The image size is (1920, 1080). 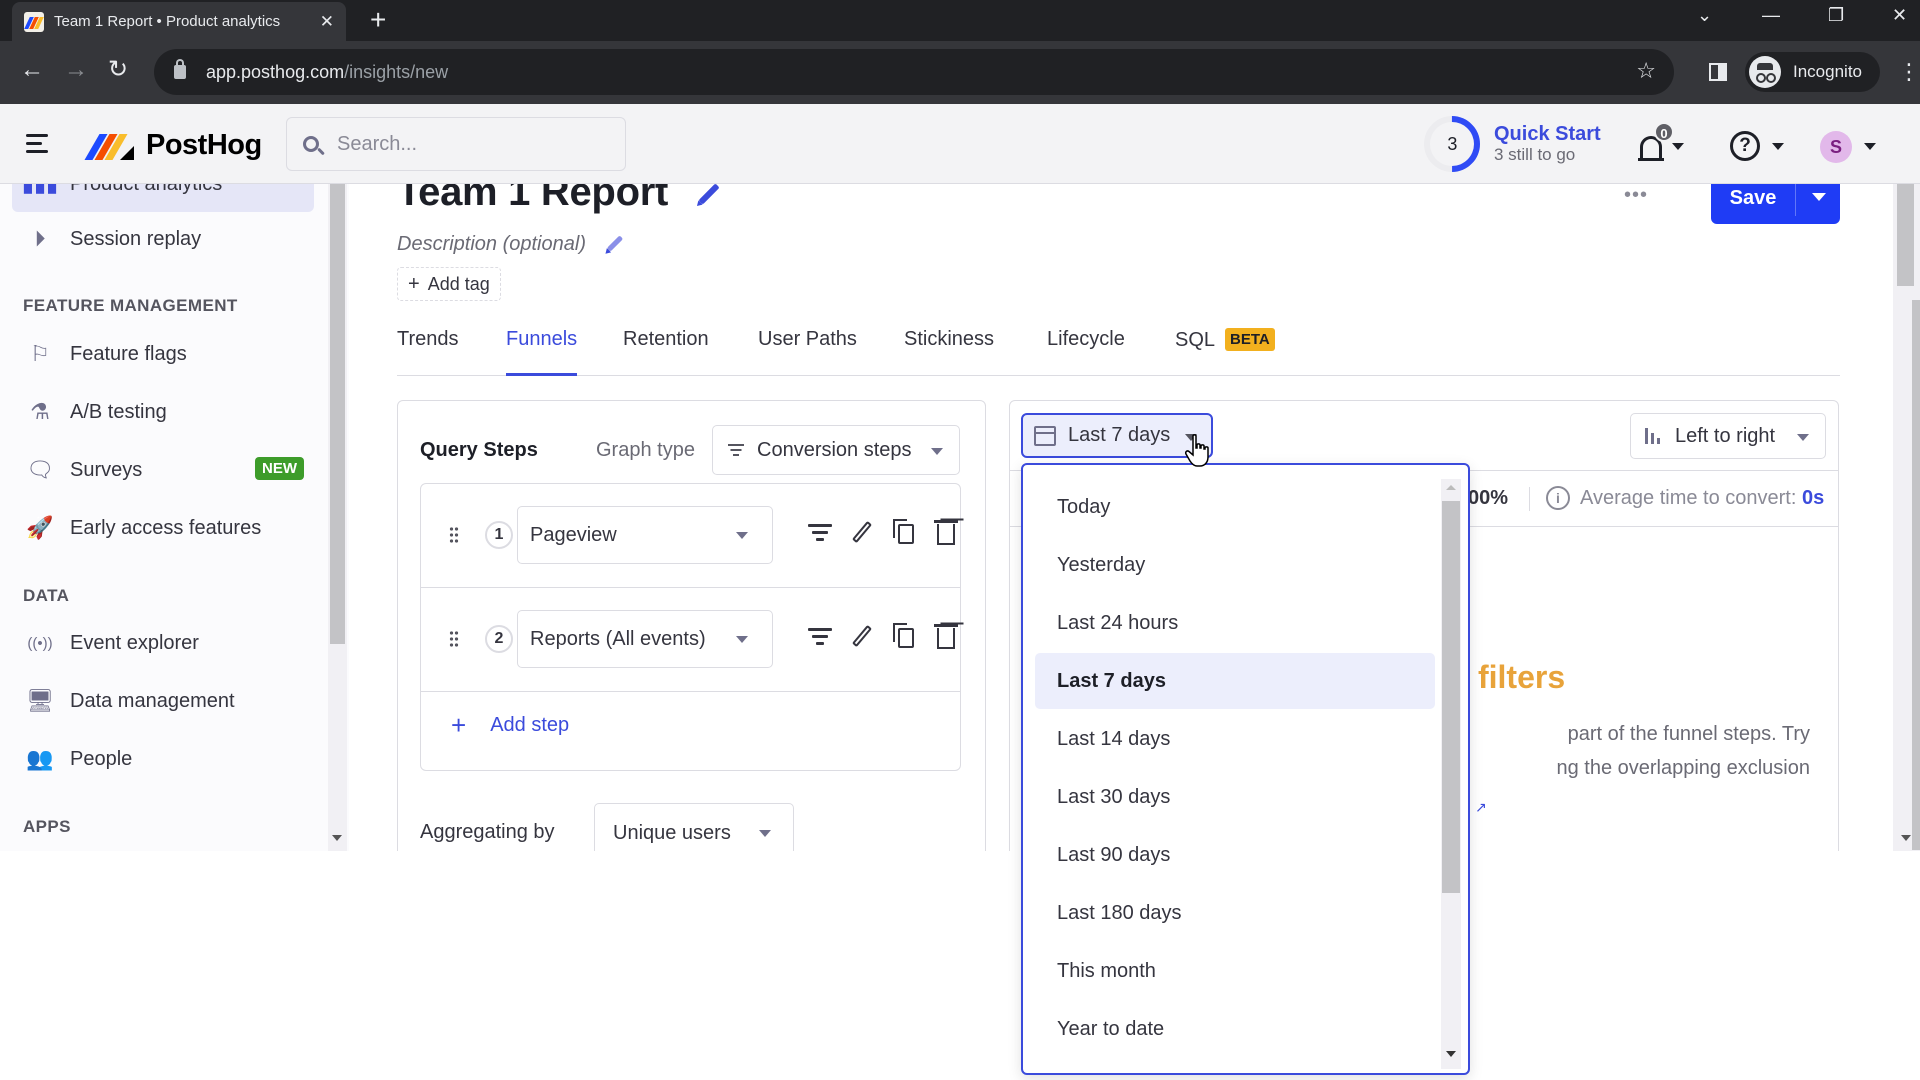 I want to click on tab-stickiness: Stickiness, so click(x=949, y=352).